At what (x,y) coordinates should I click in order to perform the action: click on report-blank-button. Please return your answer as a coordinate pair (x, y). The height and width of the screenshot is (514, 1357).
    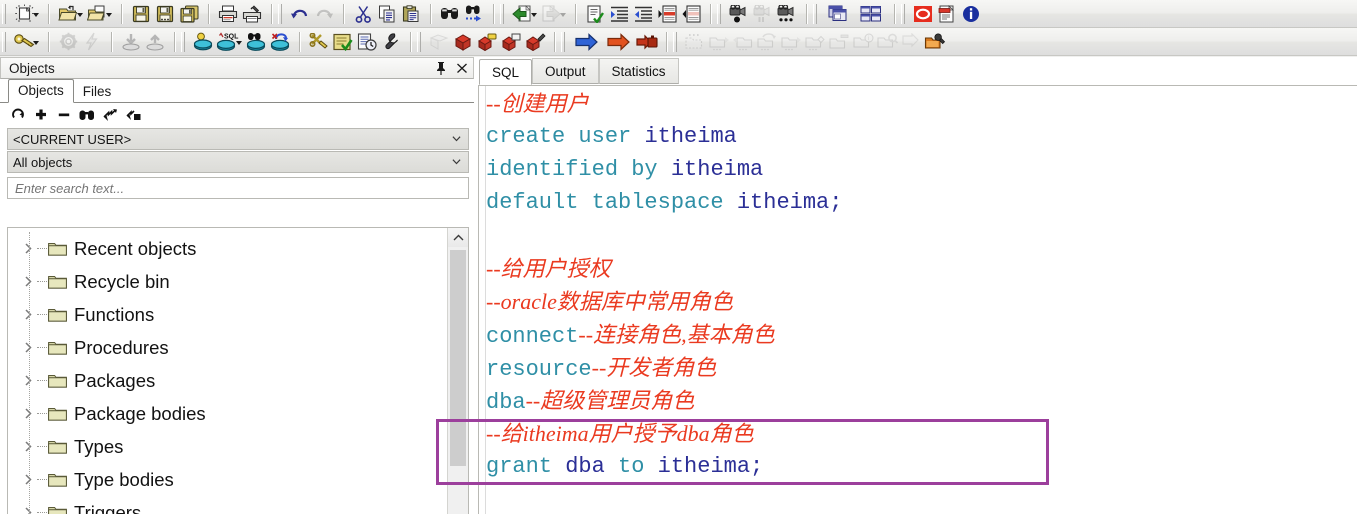
    Looking at the image, I should click on (439, 41).